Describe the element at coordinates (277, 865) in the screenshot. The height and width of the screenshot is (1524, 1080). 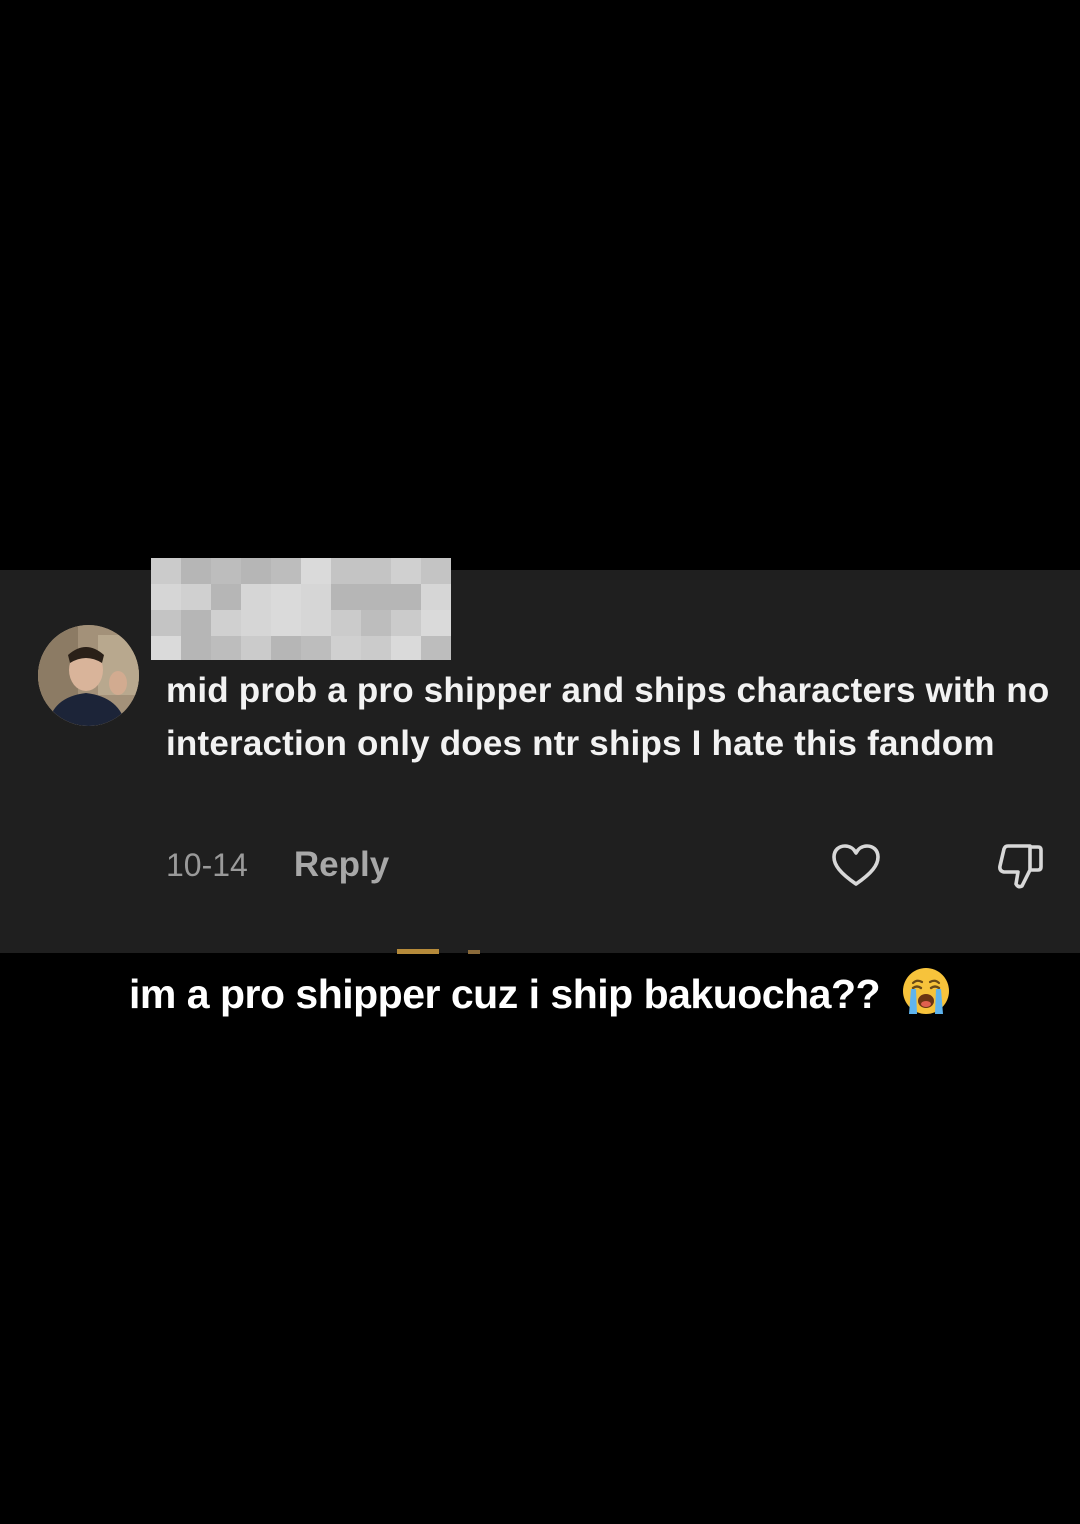
I see `comment-meta: 10-14 Reply` at that location.